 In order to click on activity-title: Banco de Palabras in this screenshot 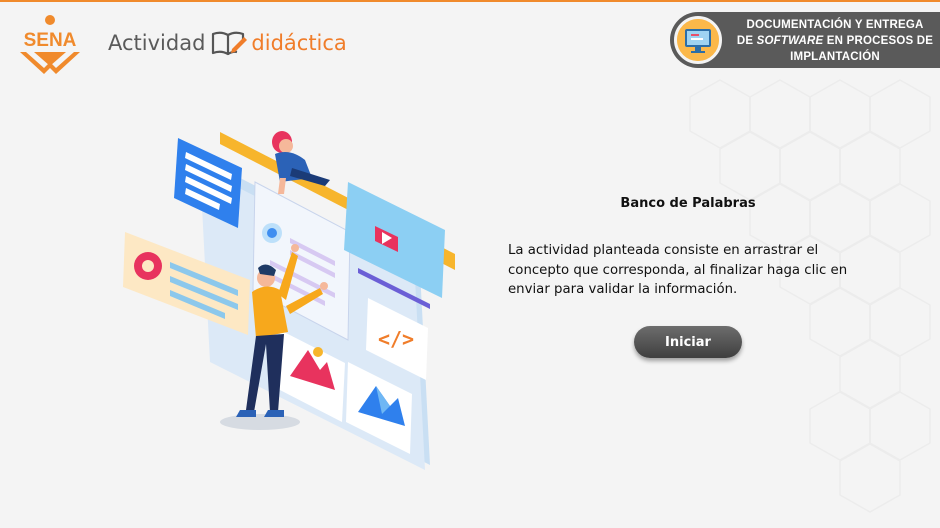, I will do `click(688, 203)`.